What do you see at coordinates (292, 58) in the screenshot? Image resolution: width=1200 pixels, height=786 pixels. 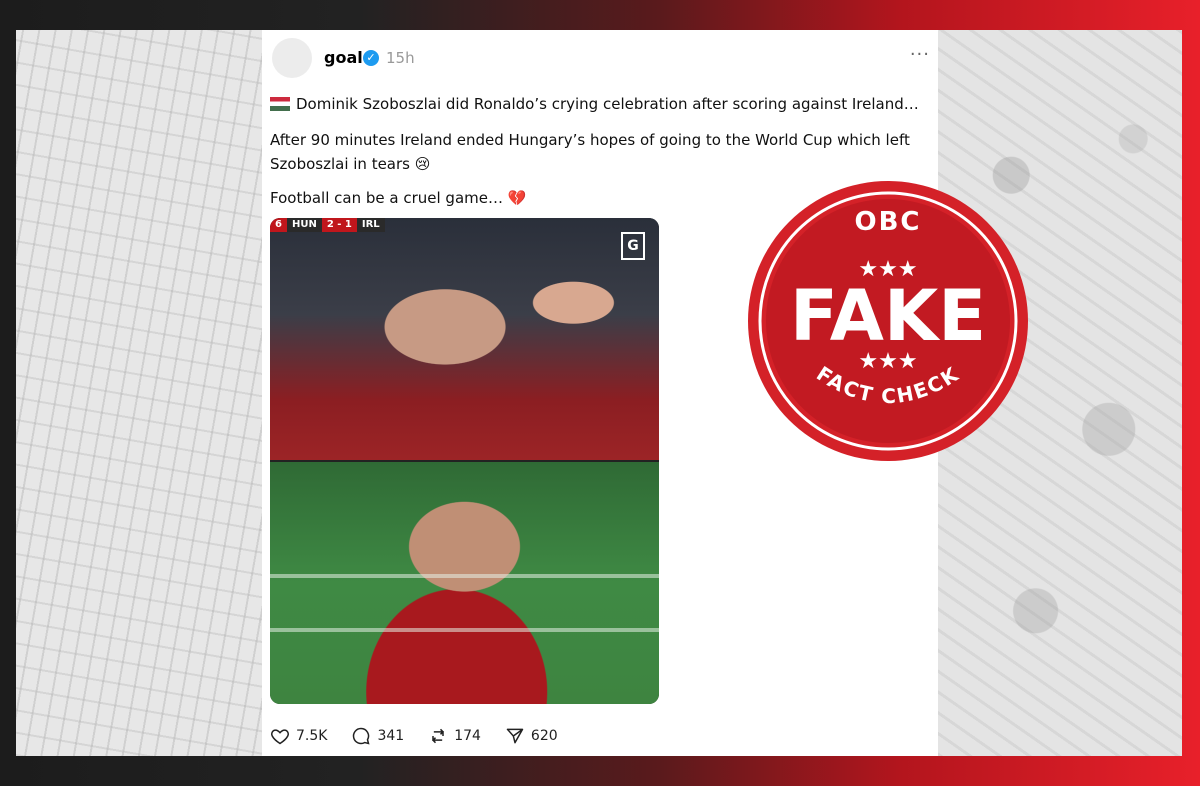 I see `avatar` at bounding box center [292, 58].